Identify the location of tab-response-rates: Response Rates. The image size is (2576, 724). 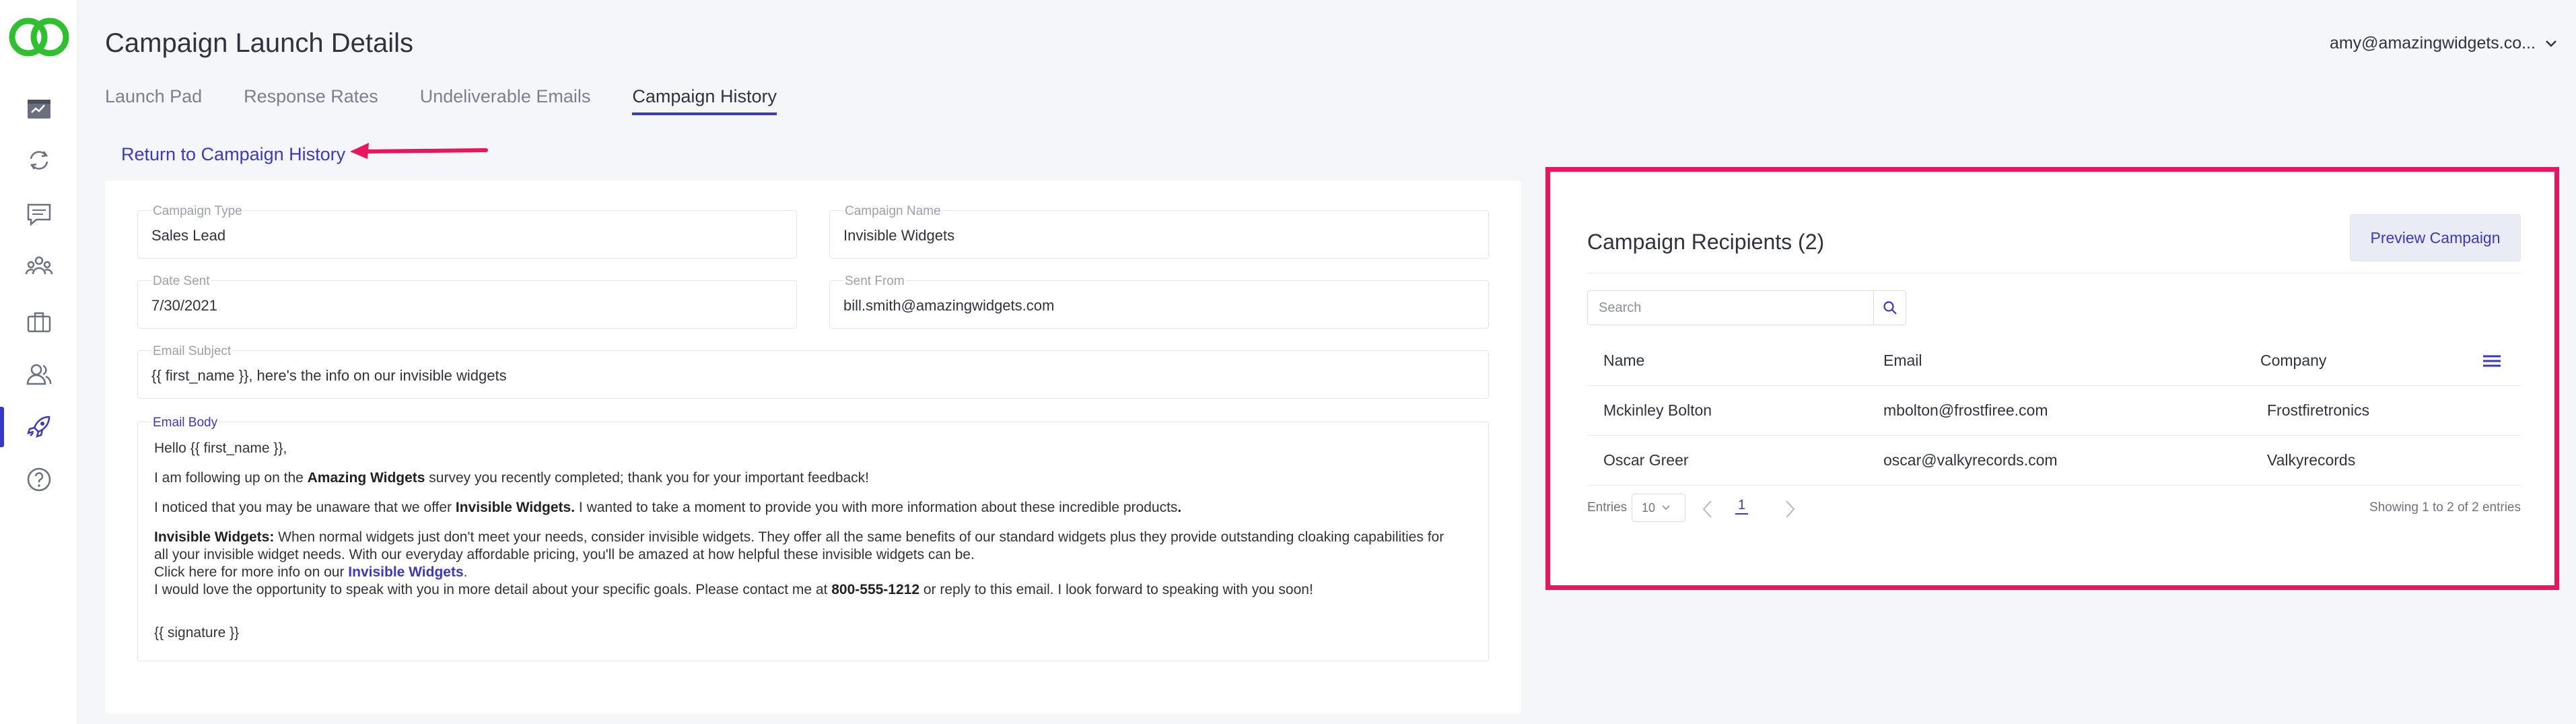
(311, 100).